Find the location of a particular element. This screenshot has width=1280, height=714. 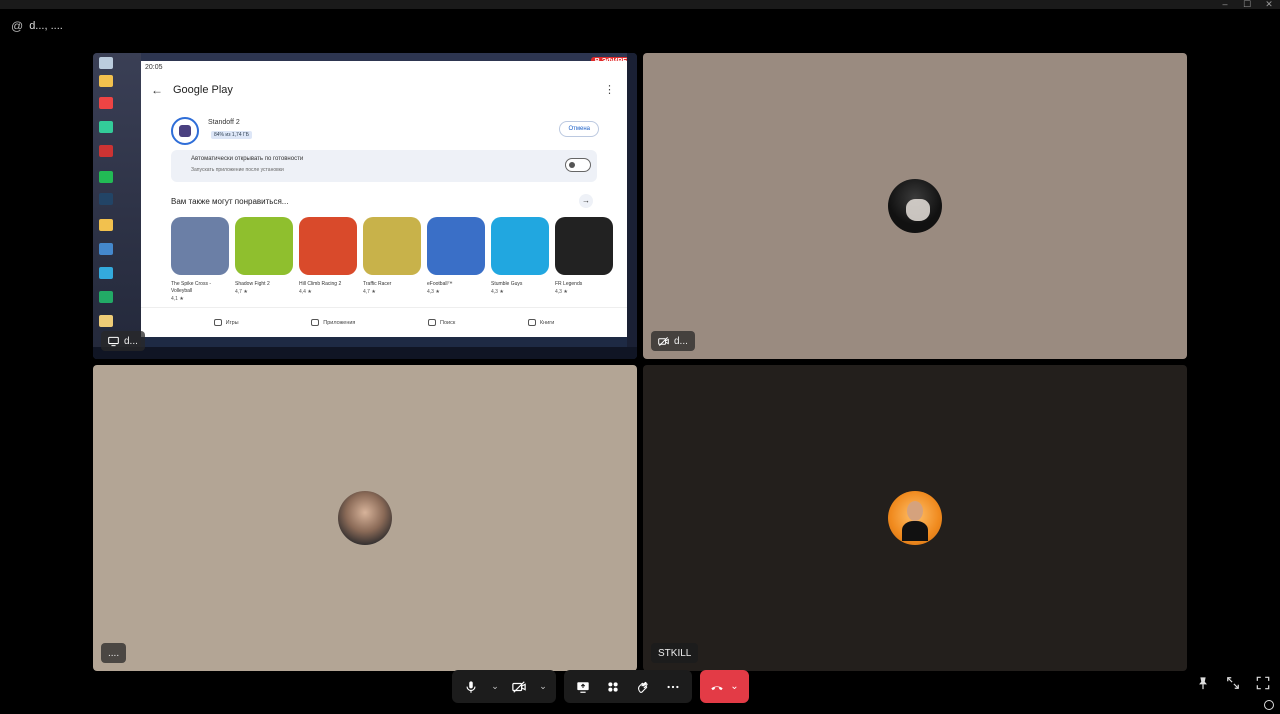

chevron-down-icon: ⌄ is located at coordinates (734, 686).